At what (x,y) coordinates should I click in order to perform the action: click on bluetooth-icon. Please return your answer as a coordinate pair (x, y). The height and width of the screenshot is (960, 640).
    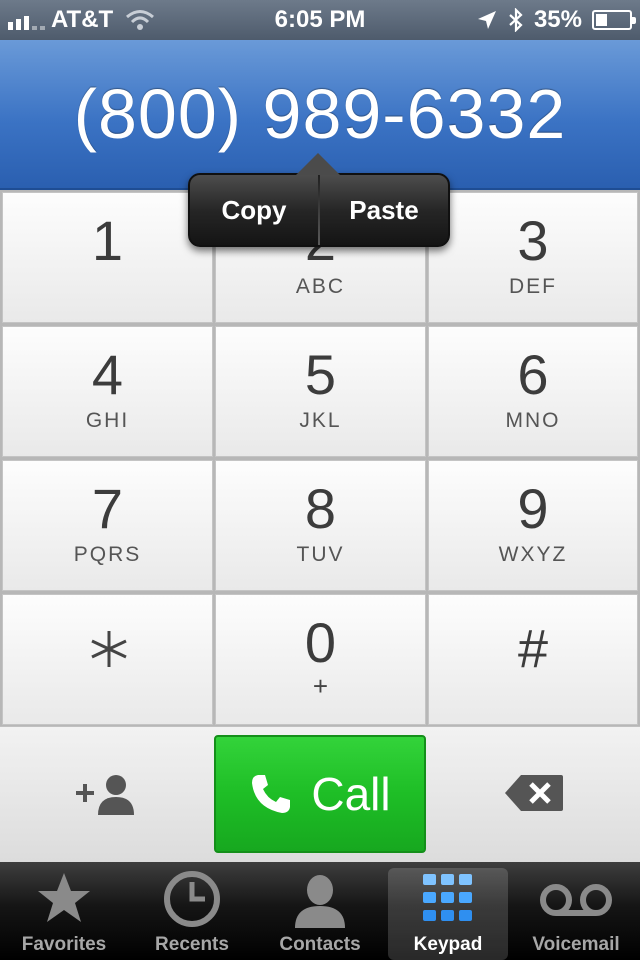
    Looking at the image, I should click on (516, 20).